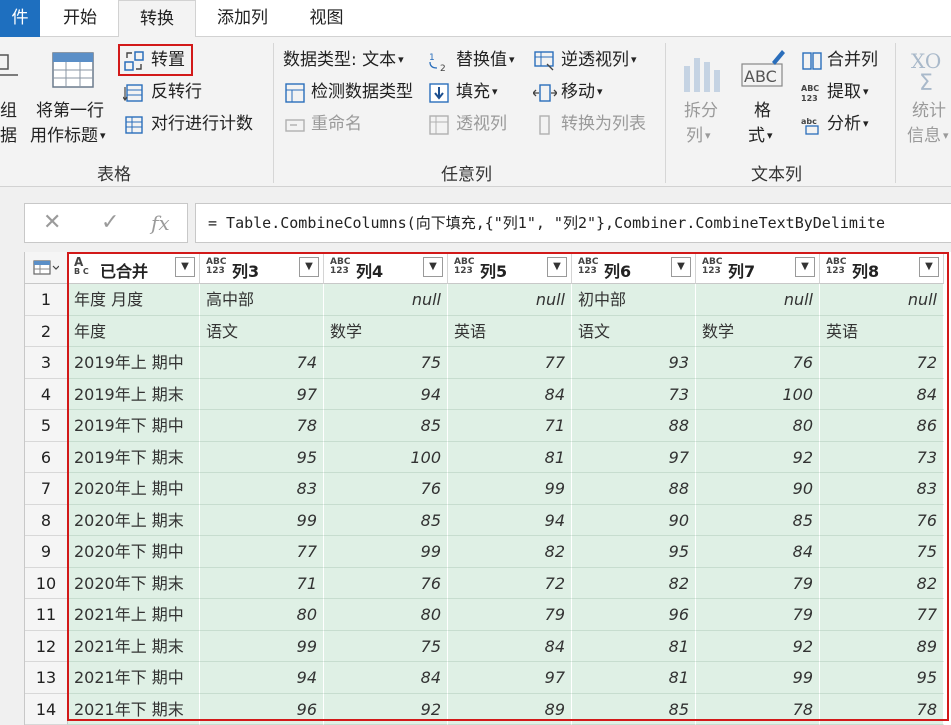 The image size is (951, 725). Describe the element at coordinates (634, 268) in the screenshot. I see `column-header: ABC 123 列6 ▼` at that location.